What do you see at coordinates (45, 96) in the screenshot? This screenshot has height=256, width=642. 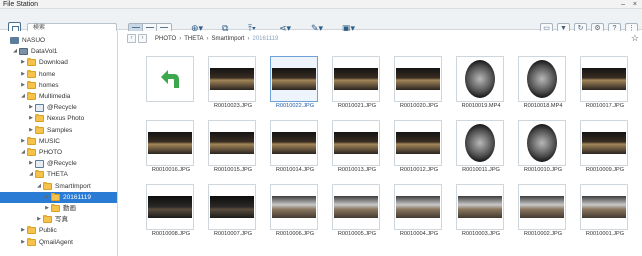 I see `tree-item: ◢ Multimedia` at bounding box center [45, 96].